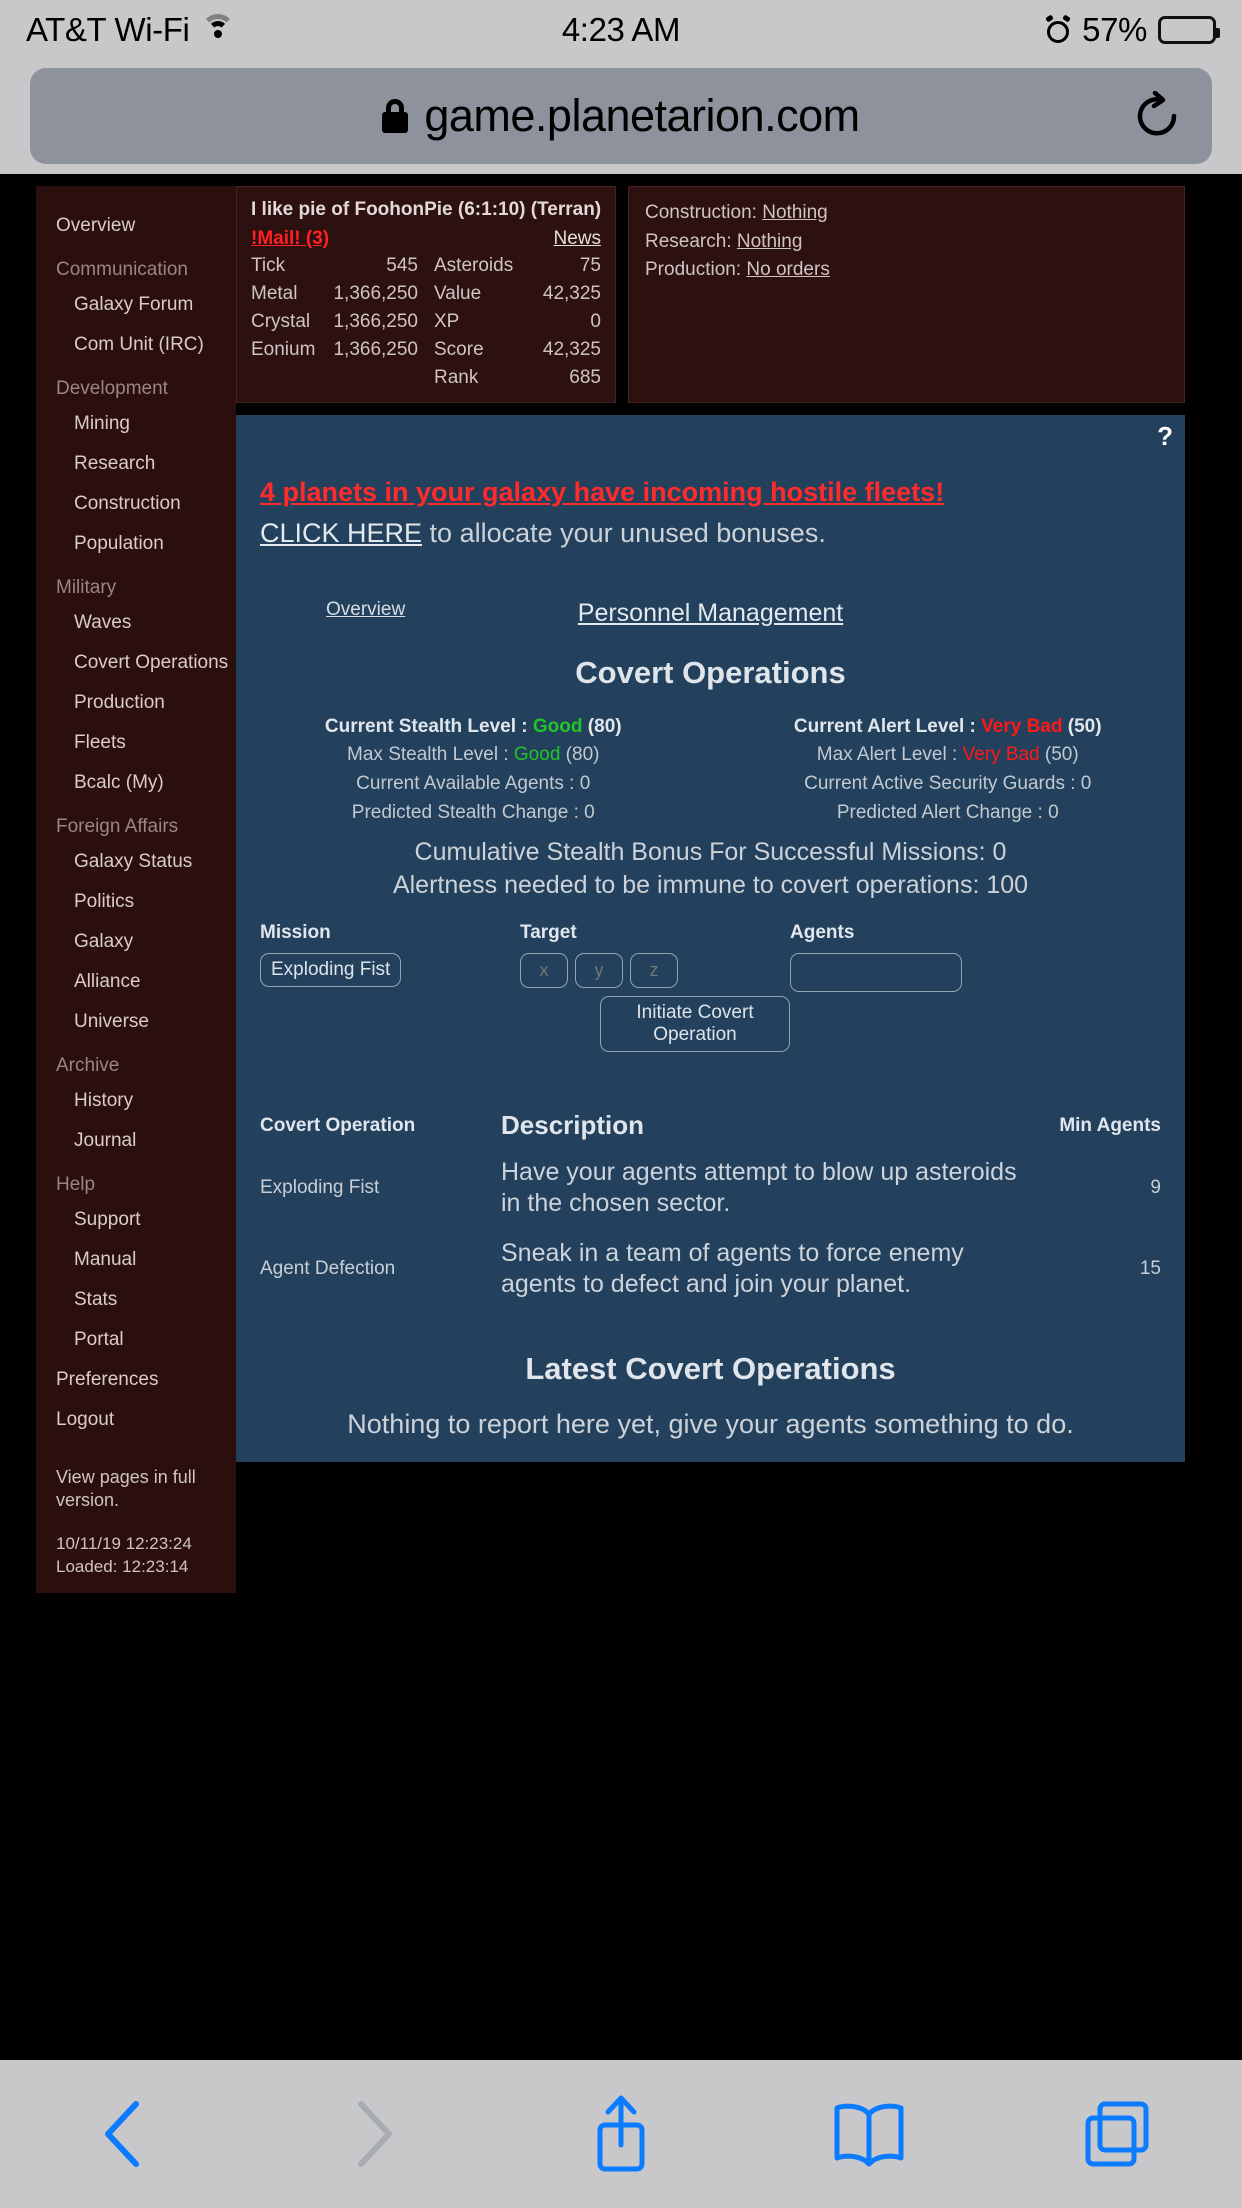 This screenshot has height=2208, width=1242. I want to click on tabs-icon, so click(1118, 2134).